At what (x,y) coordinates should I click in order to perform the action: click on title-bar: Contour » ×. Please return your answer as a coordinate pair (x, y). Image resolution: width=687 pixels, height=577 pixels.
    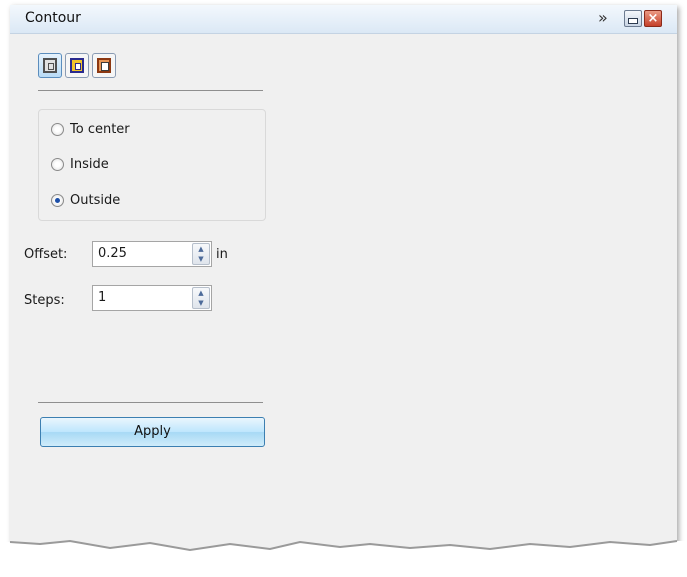
    Looking at the image, I should click on (343, 19).